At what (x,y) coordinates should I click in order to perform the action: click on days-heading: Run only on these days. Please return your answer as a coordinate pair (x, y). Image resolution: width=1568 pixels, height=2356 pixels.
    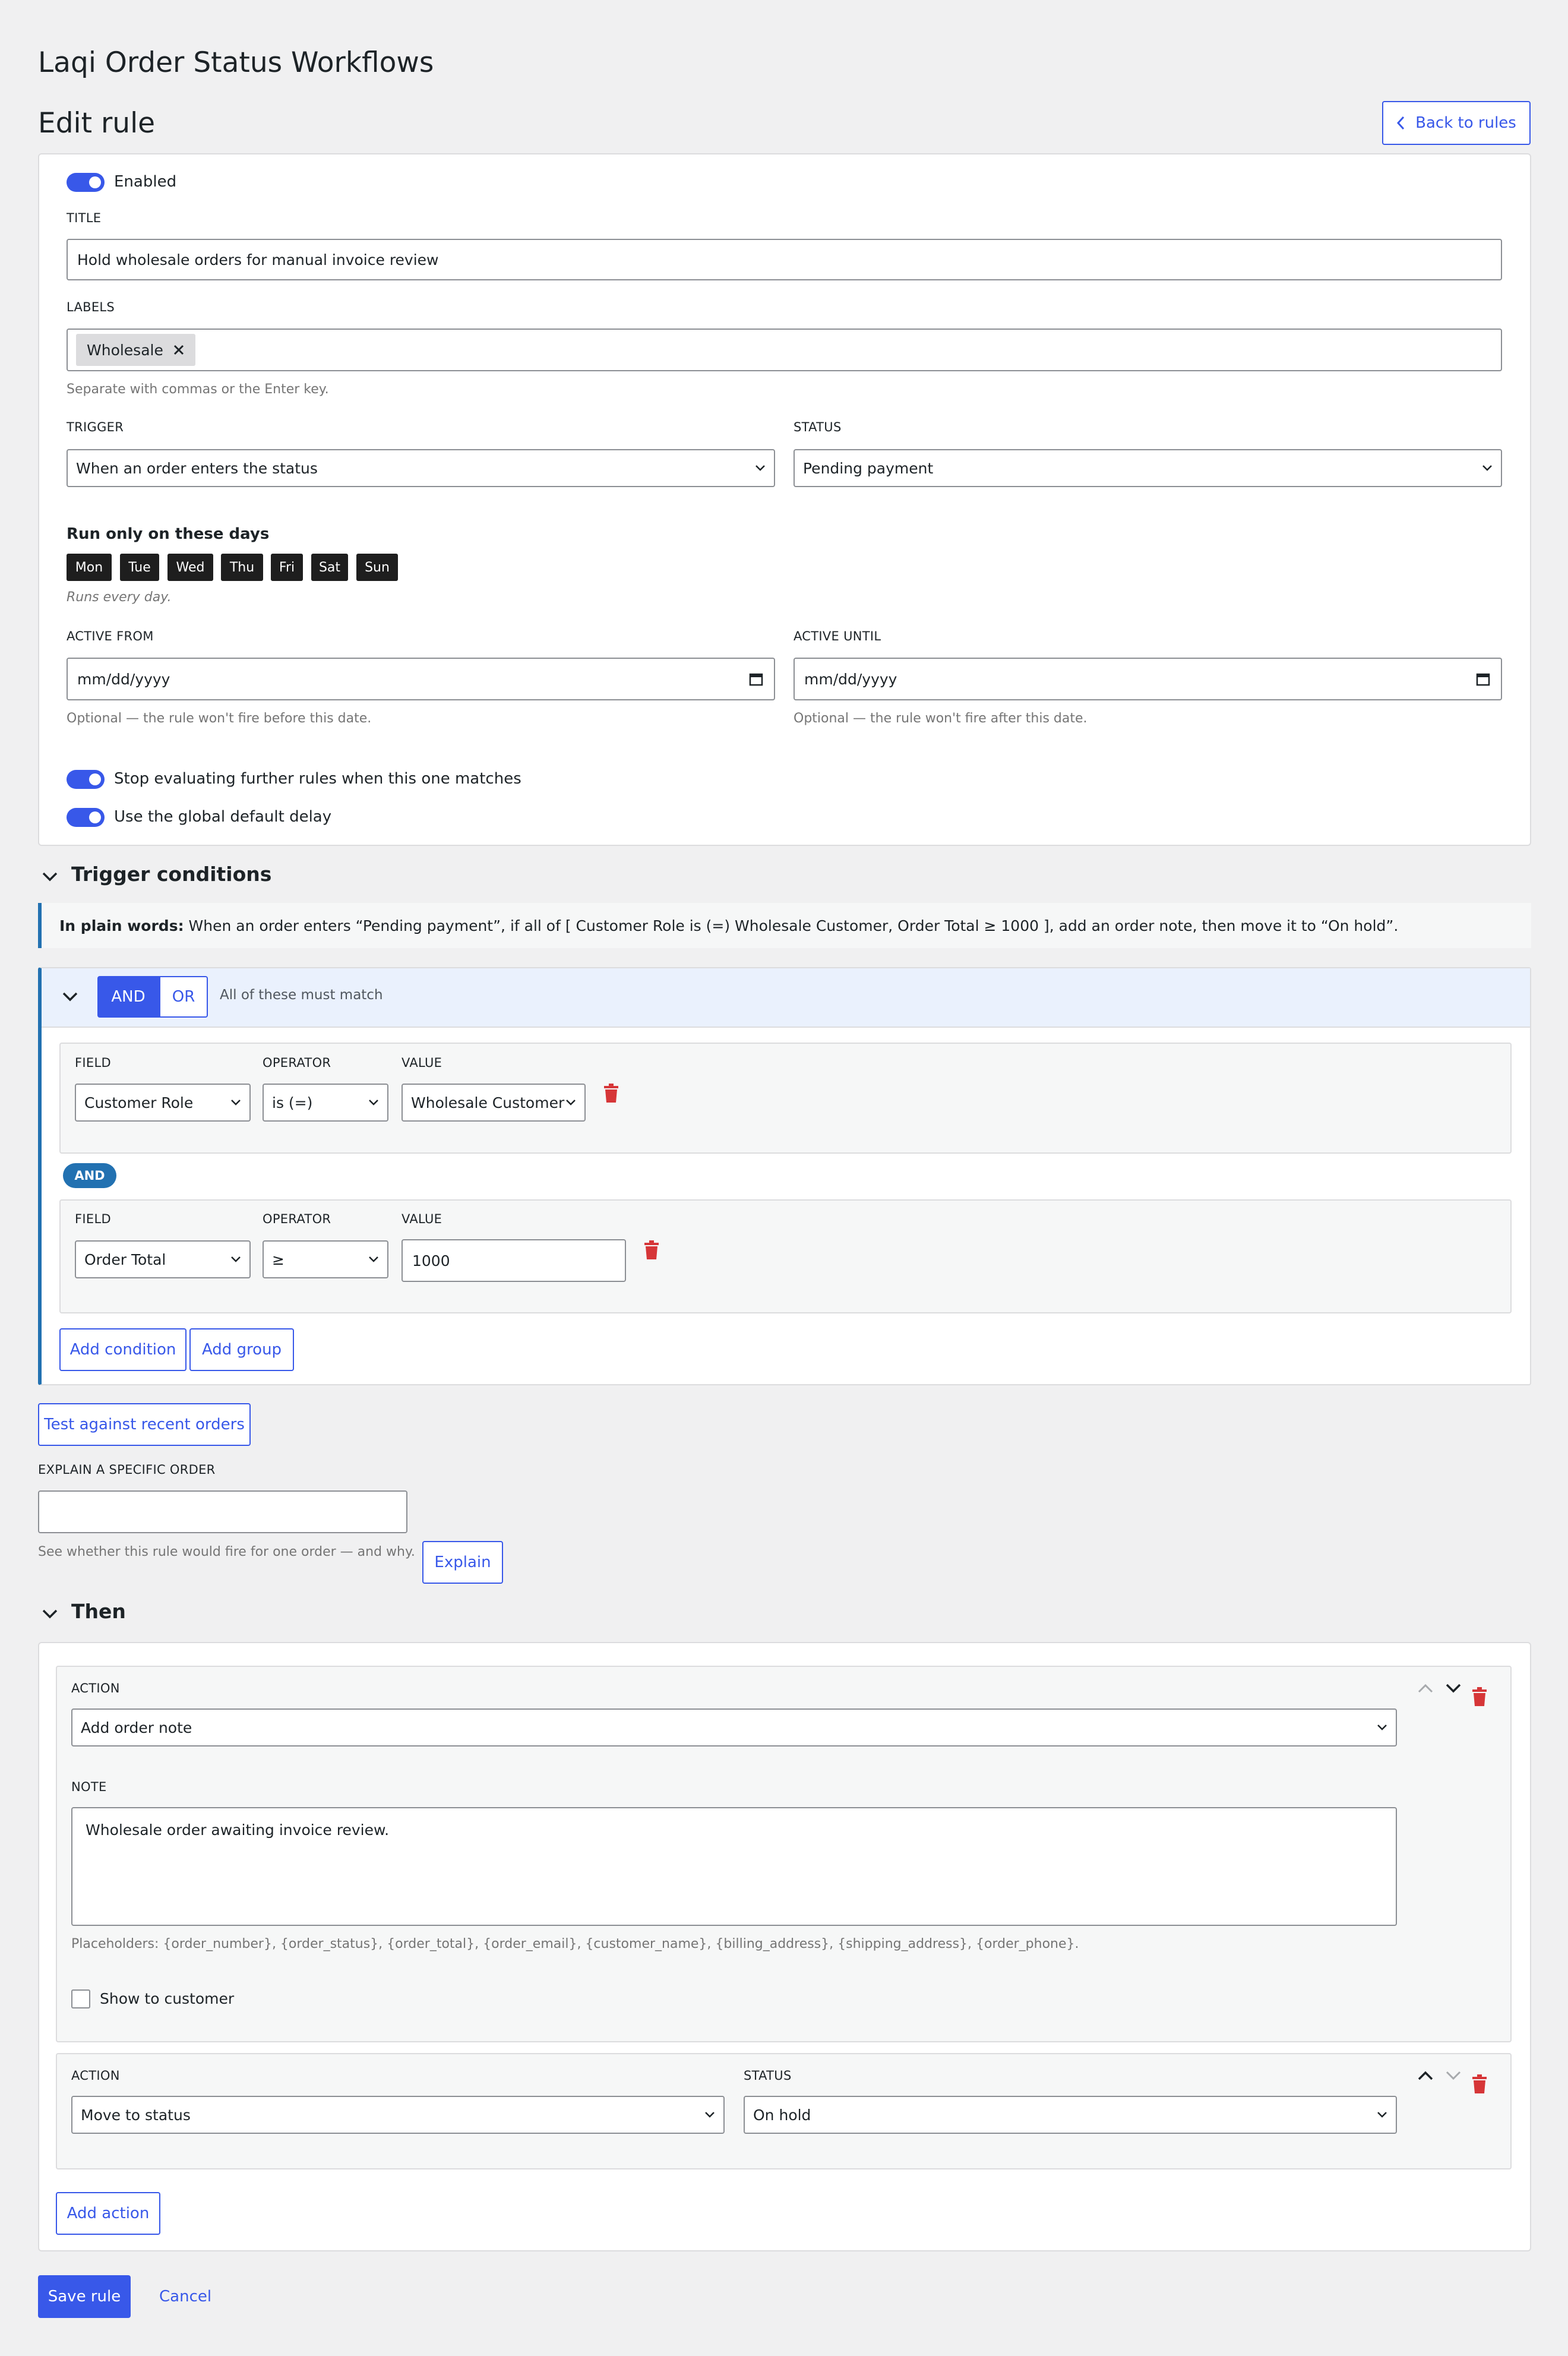
    Looking at the image, I should click on (169, 534).